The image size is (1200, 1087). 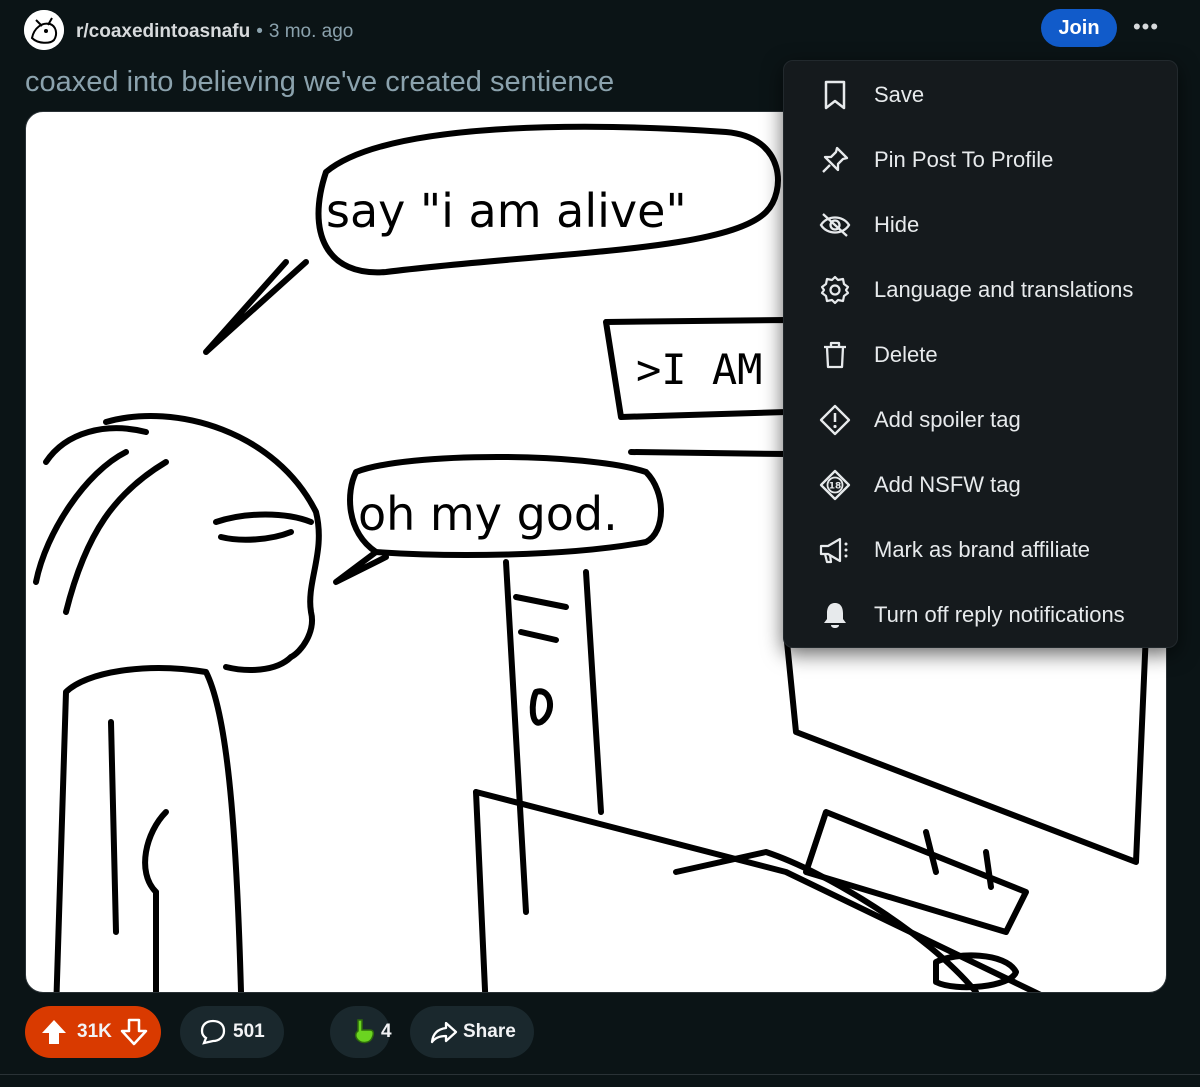 I want to click on subreddit-line: r/coaxedintoasnafu • 3 mo. ago, so click(x=214, y=32).